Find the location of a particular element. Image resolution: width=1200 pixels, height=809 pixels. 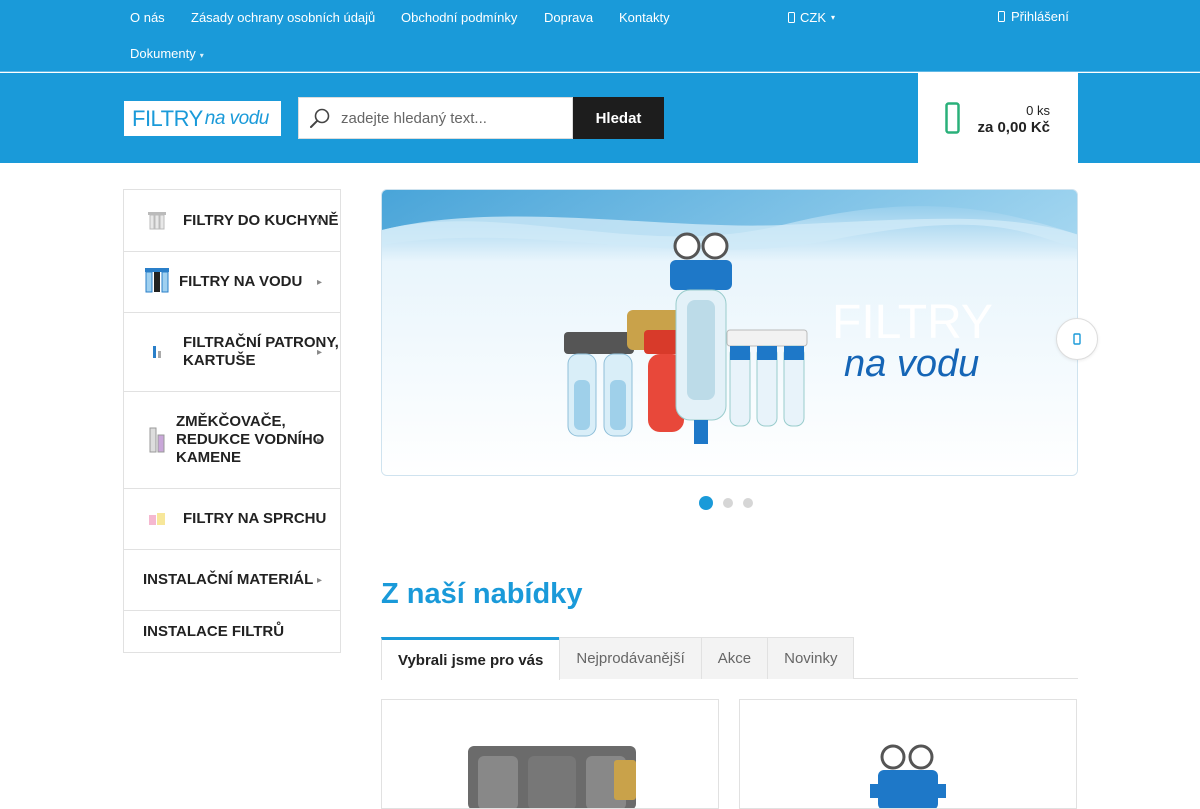

category-item-cartridges: FILTRAČNÍ PATRONY, KARTUŠE ▸ is located at coordinates (232, 351).